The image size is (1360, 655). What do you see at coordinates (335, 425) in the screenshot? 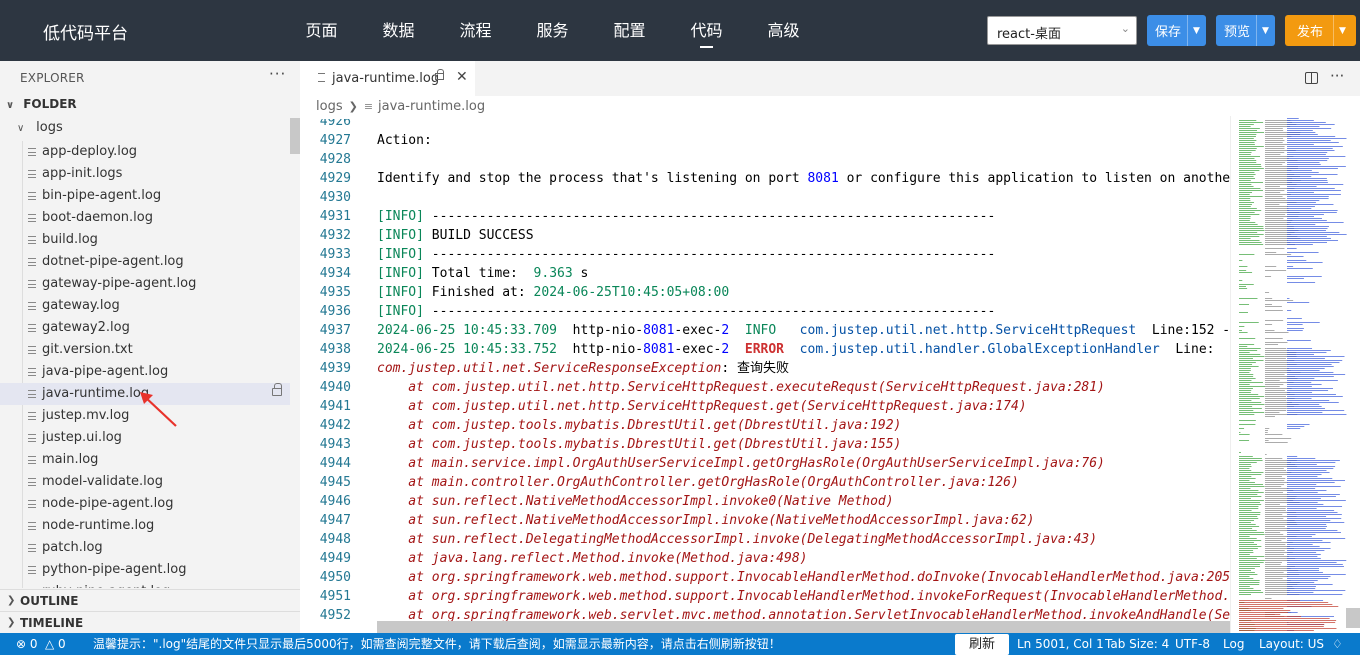
I see `line-number: 4942` at bounding box center [335, 425].